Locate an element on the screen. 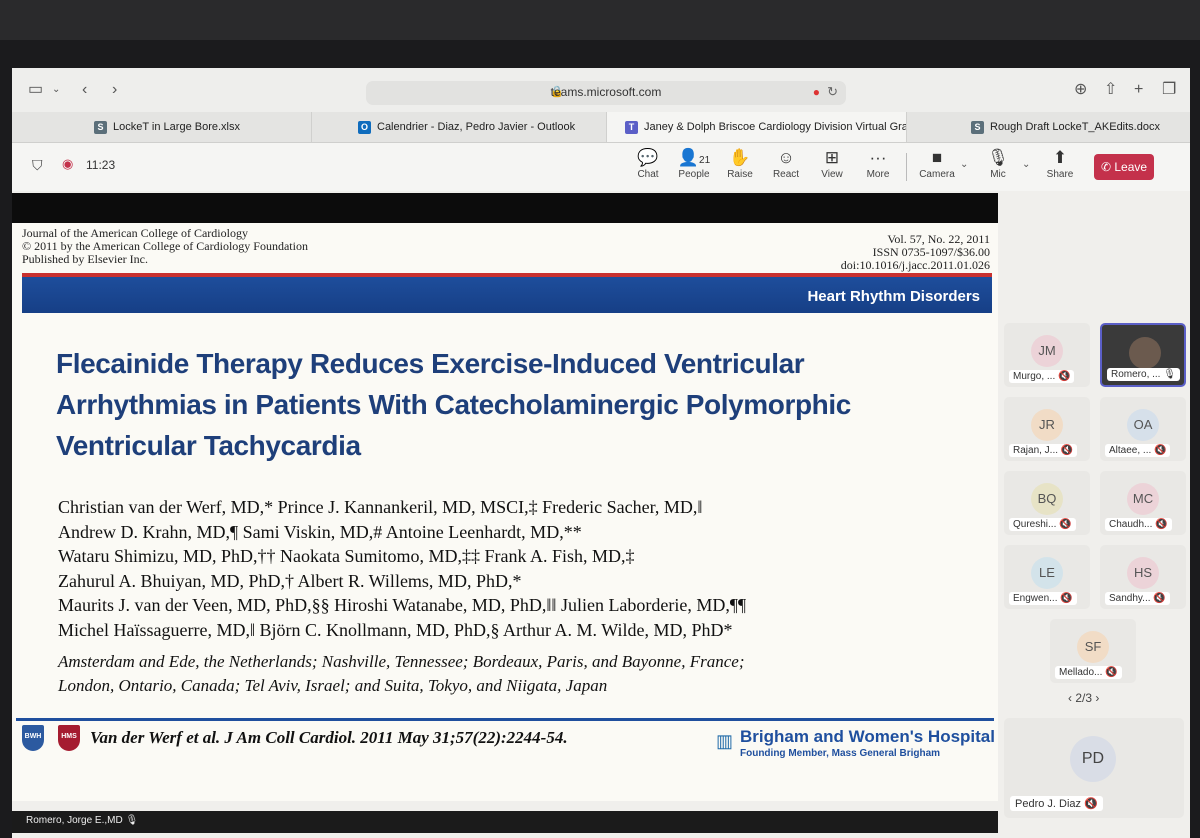 The width and height of the screenshot is (1200, 838). participant-tile: JM Murgo, ... 🔇 is located at coordinates (1047, 355).